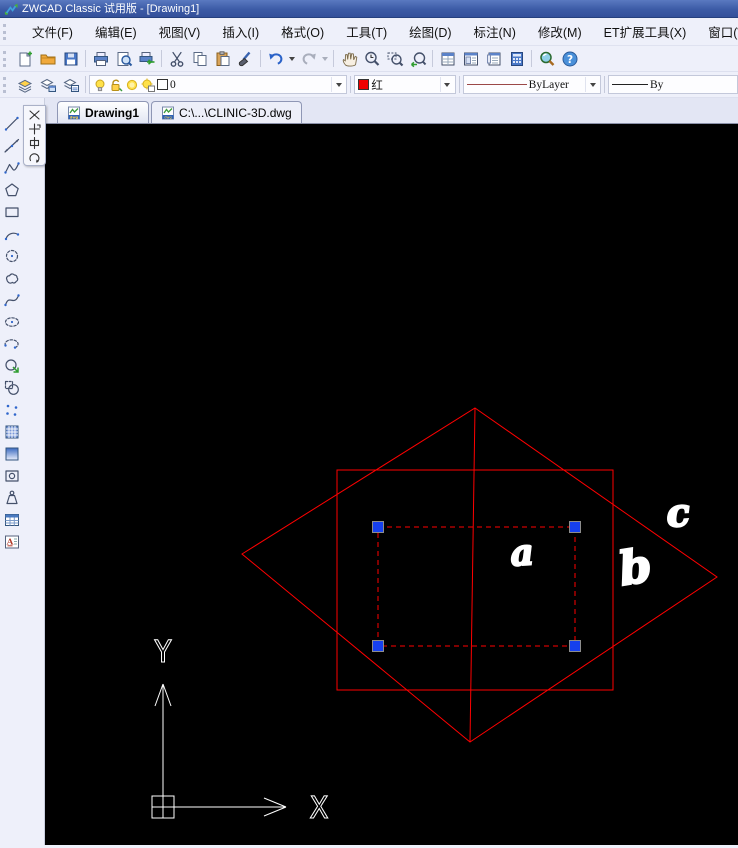  What do you see at coordinates (180, 31) in the screenshot?
I see `menu-item-view: 视图(V)` at bounding box center [180, 31].